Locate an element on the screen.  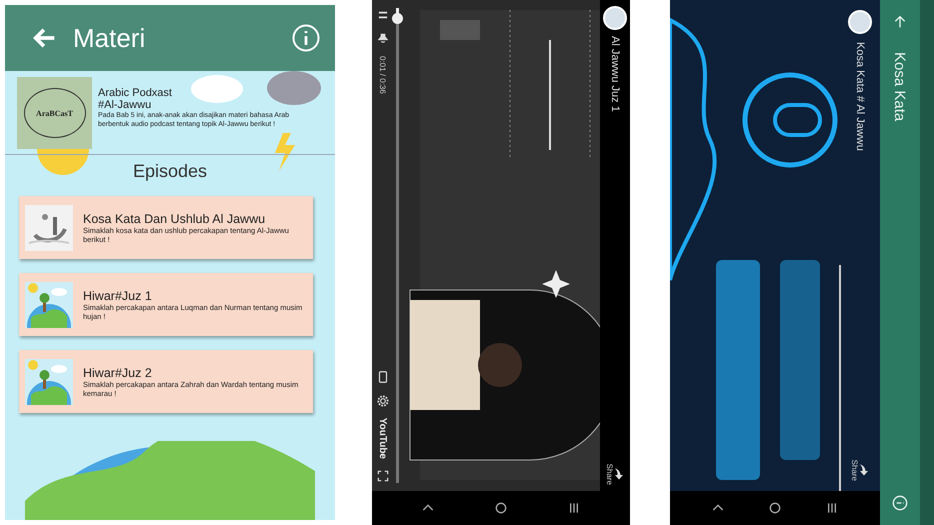
episode-title: Kosa Kata Dan Ushlub Al Jawwu is located at coordinates (174, 219).